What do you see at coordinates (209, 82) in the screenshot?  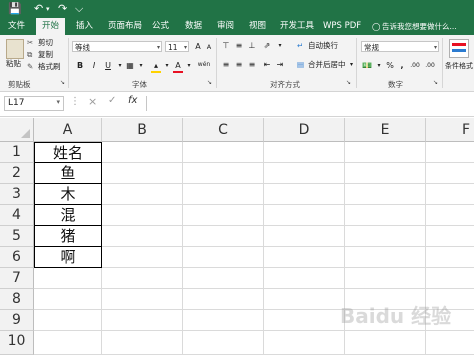 I see `font-launcher-icon: ↘` at bounding box center [209, 82].